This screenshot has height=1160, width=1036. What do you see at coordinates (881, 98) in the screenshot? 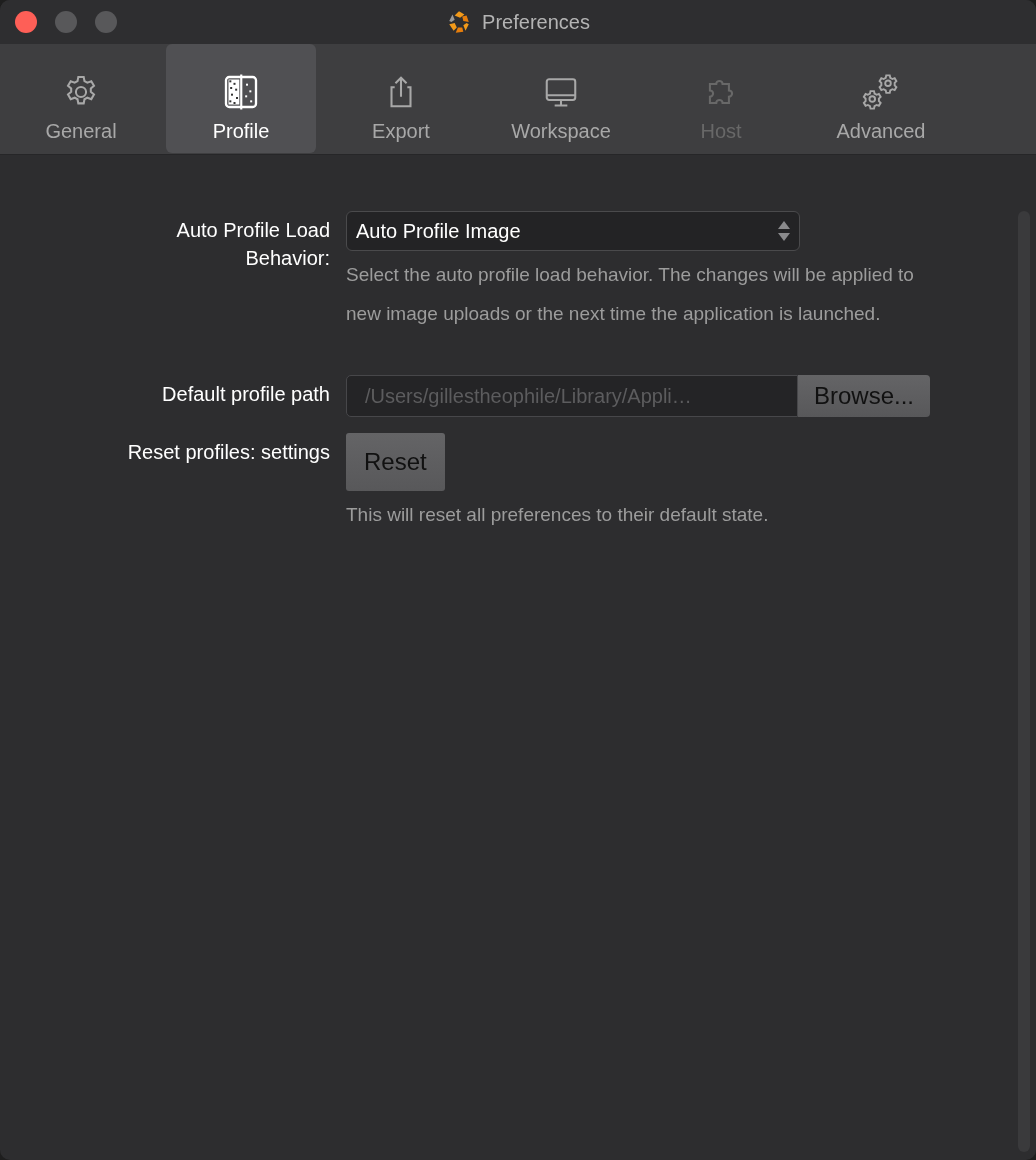
I see `tab: Advanced` at bounding box center [881, 98].